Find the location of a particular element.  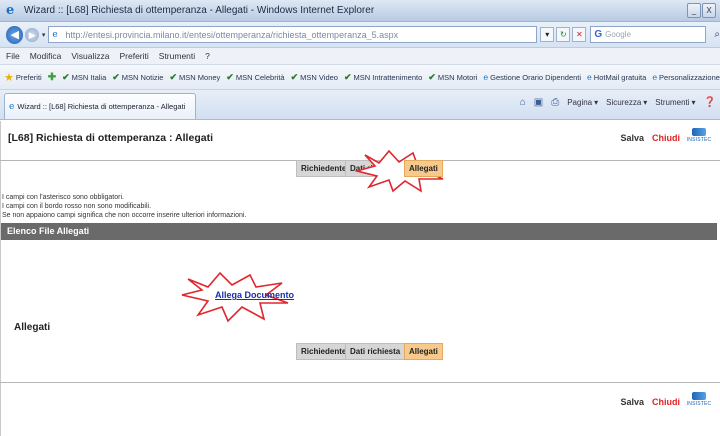

insistec-logo-bottom: INSISTEC is located at coordinates (699, 402).